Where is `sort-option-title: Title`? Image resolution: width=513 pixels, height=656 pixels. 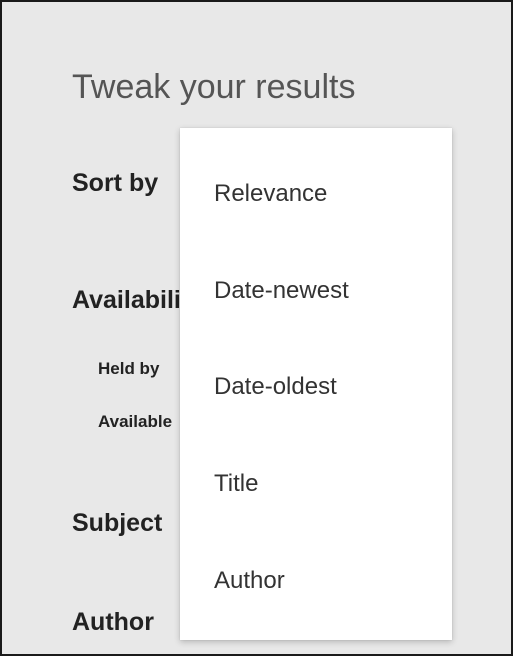
sort-option-title: Title is located at coordinates (236, 484).